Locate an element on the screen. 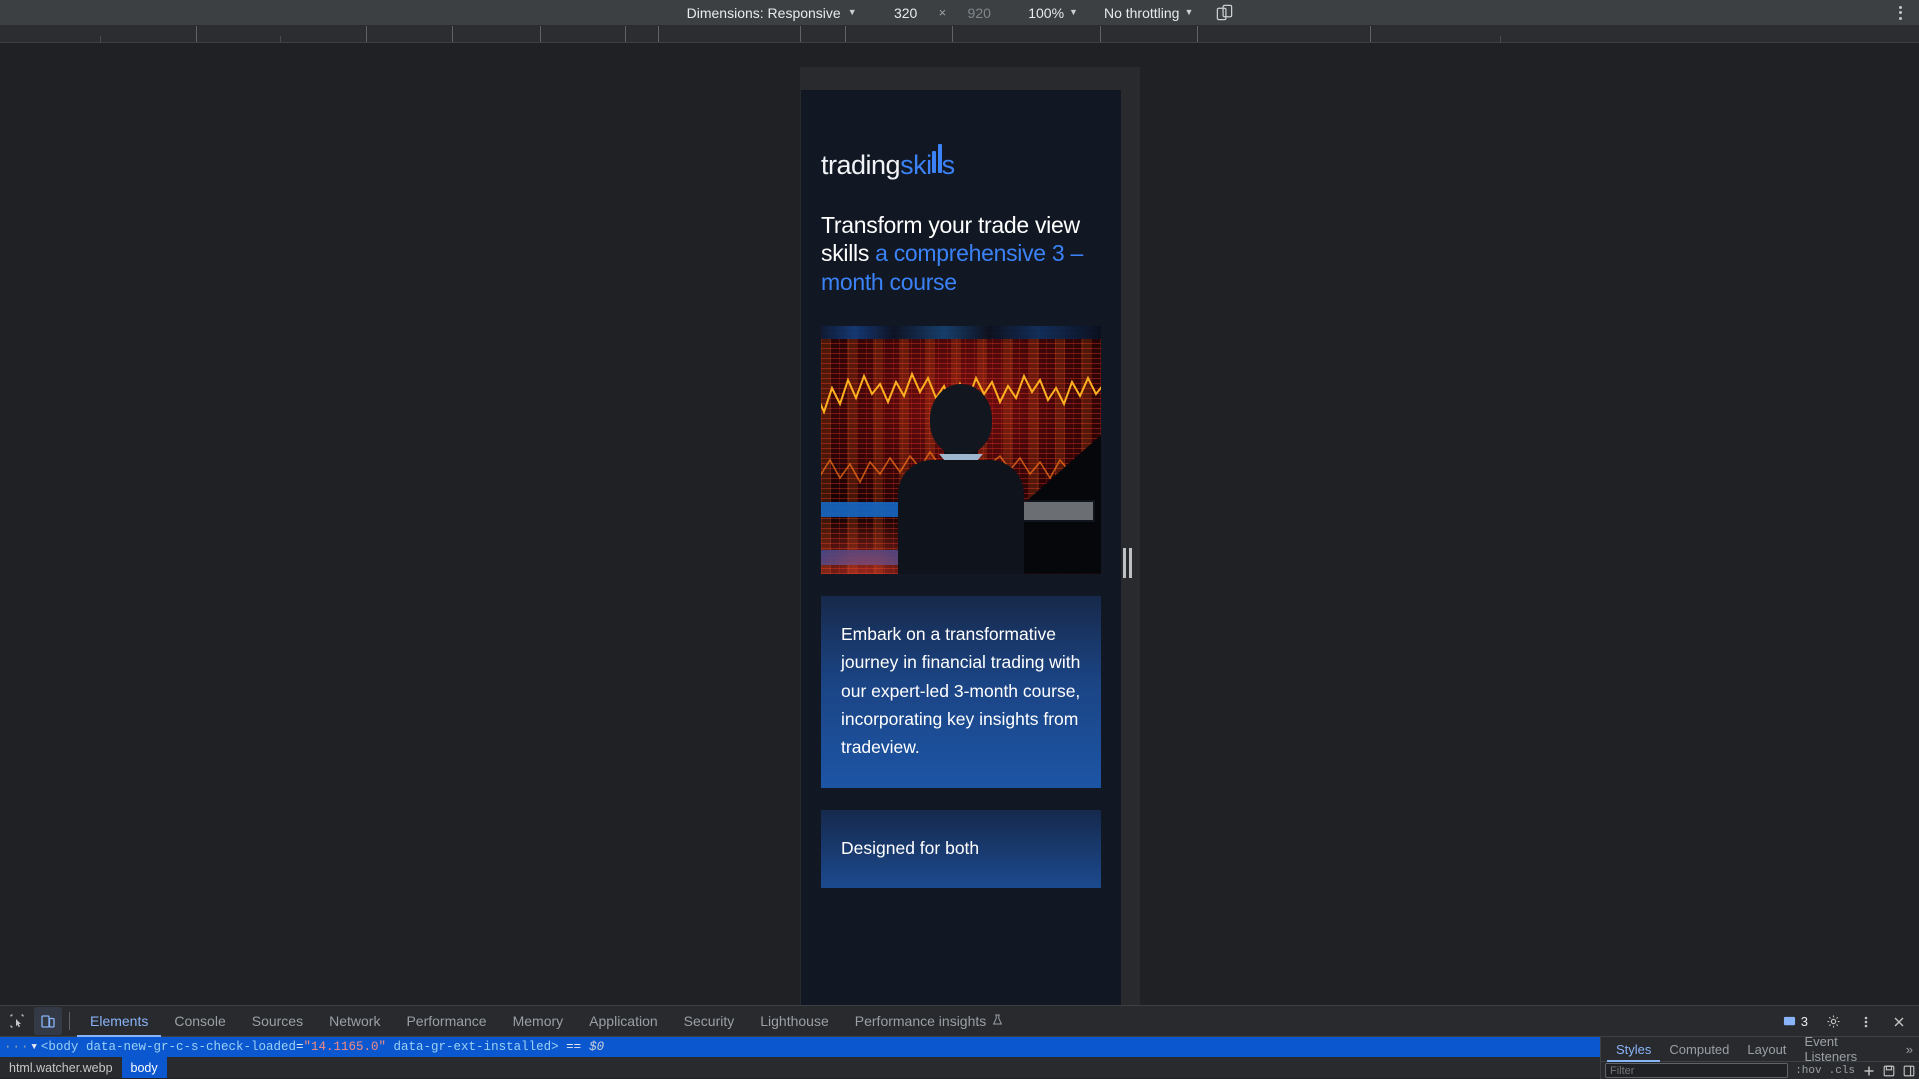 This screenshot has width=1919, height=1079. logo-text-ski: ski is located at coordinates (916, 165).